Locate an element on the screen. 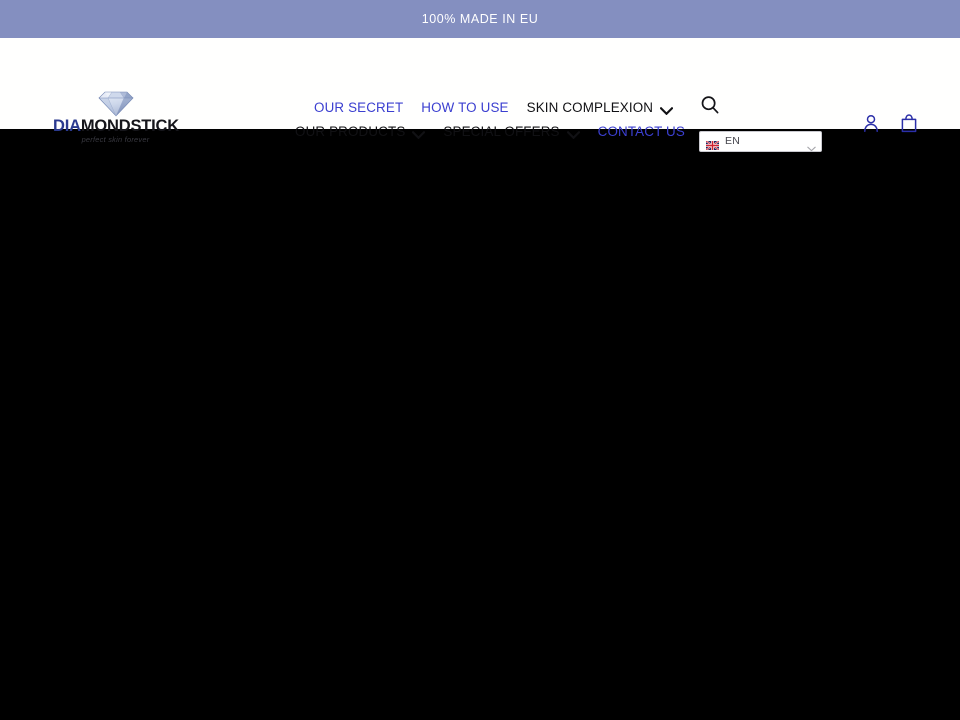 Image resolution: width=960 pixels, height=720 pixels. account-icon is located at coordinates (871, 123).